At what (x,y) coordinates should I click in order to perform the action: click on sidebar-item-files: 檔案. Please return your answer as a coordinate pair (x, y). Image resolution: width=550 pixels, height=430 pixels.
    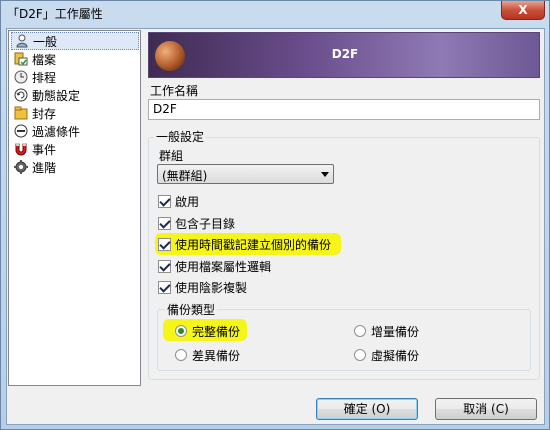
    Looking at the image, I should click on (75, 59).